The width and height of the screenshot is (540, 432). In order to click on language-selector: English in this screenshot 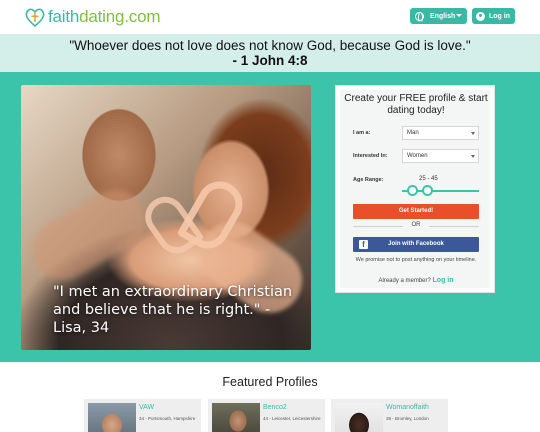, I will do `click(438, 16)`.